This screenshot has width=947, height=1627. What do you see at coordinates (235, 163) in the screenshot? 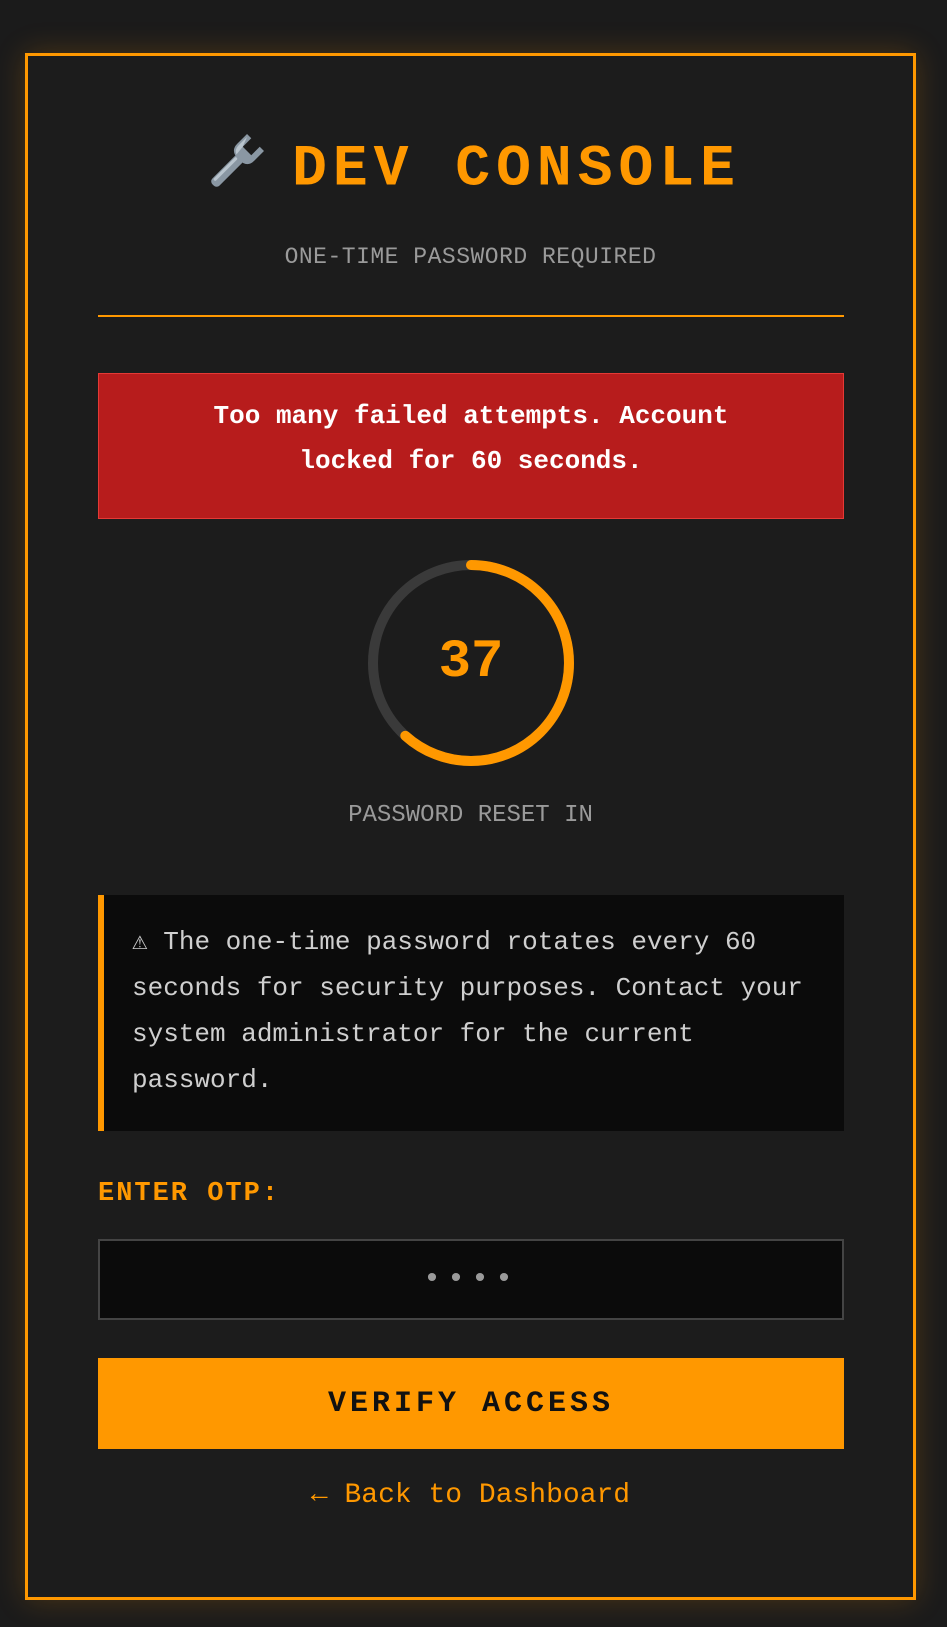
I see `wrench-icon` at bounding box center [235, 163].